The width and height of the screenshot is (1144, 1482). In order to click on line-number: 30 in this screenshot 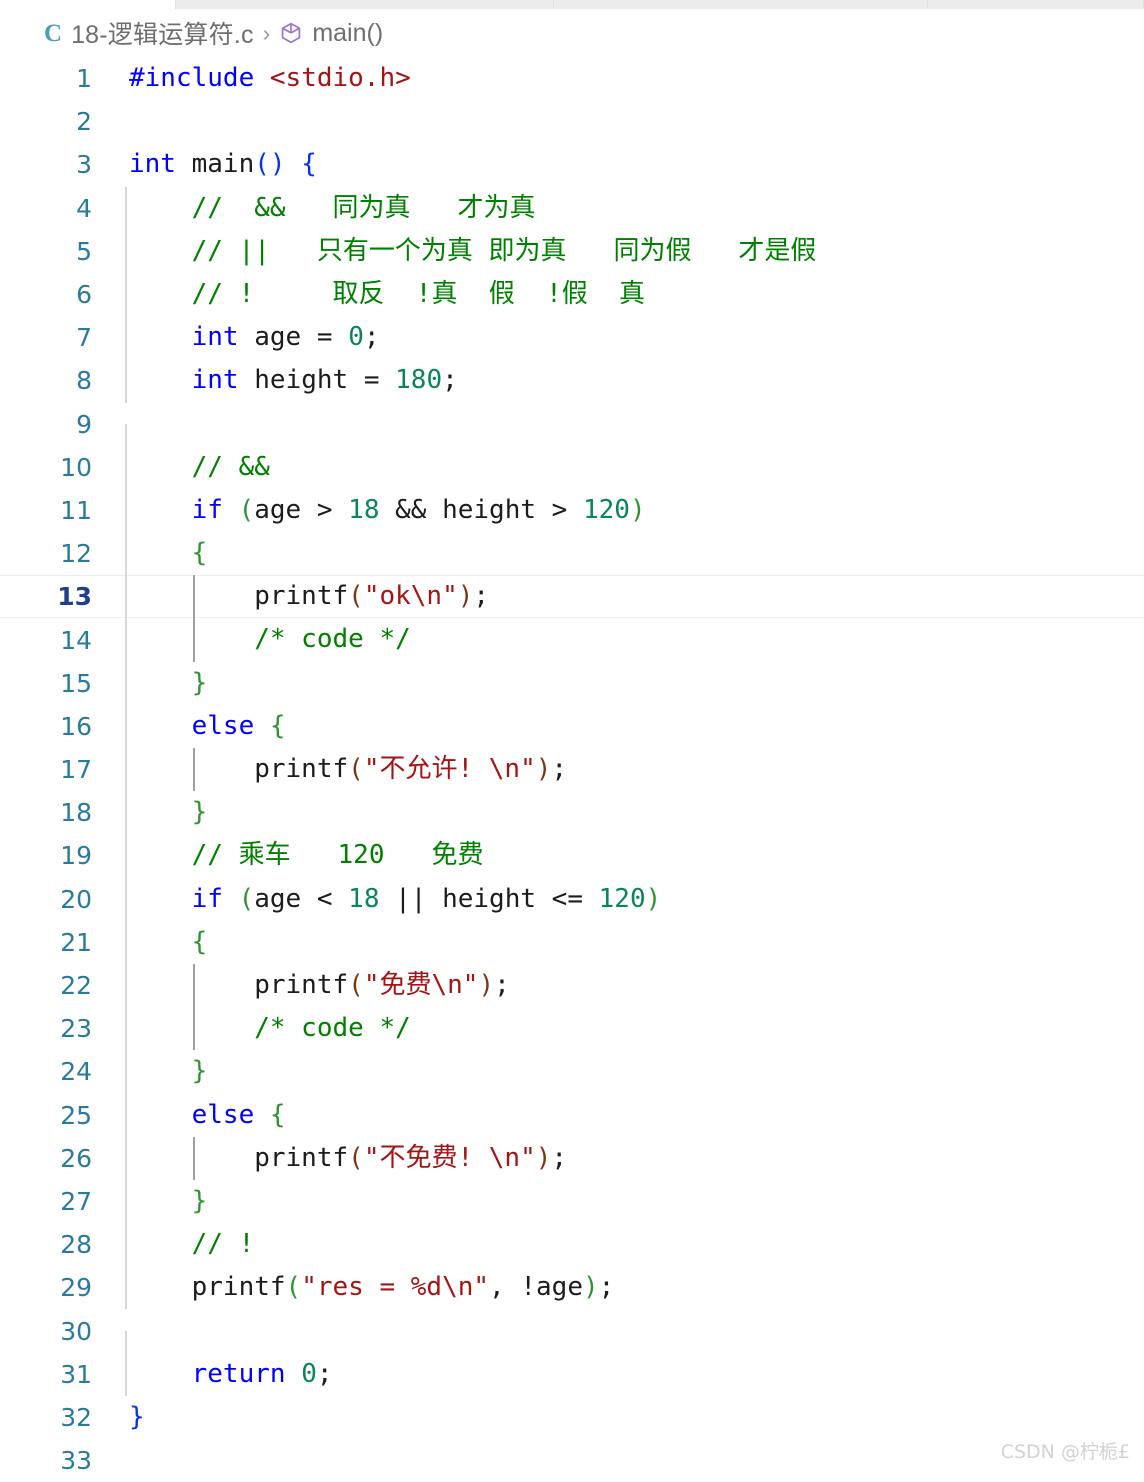, I will do `click(76, 1331)`.